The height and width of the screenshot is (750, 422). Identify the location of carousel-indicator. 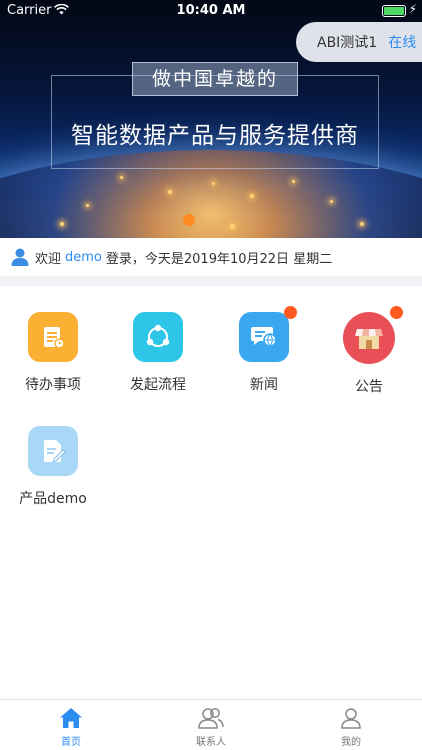
(189, 220).